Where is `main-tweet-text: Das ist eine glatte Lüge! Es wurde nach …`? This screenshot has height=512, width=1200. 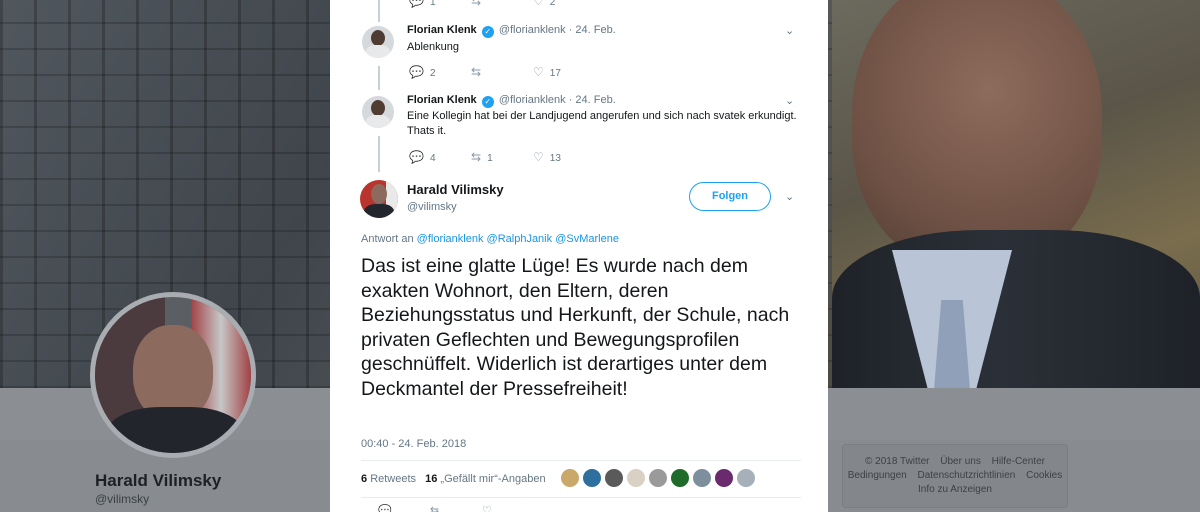 main-tweet-text: Das ist eine glatte Lüge! Es wurde nach … is located at coordinates (575, 327).